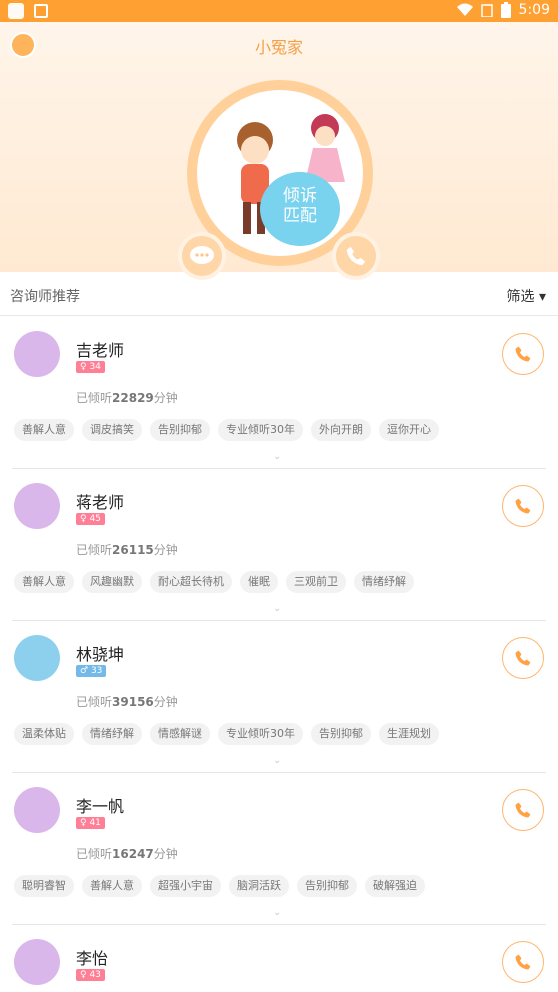  Describe the element at coordinates (185, 886) in the screenshot. I see `tag: 超强小宇宙` at that location.